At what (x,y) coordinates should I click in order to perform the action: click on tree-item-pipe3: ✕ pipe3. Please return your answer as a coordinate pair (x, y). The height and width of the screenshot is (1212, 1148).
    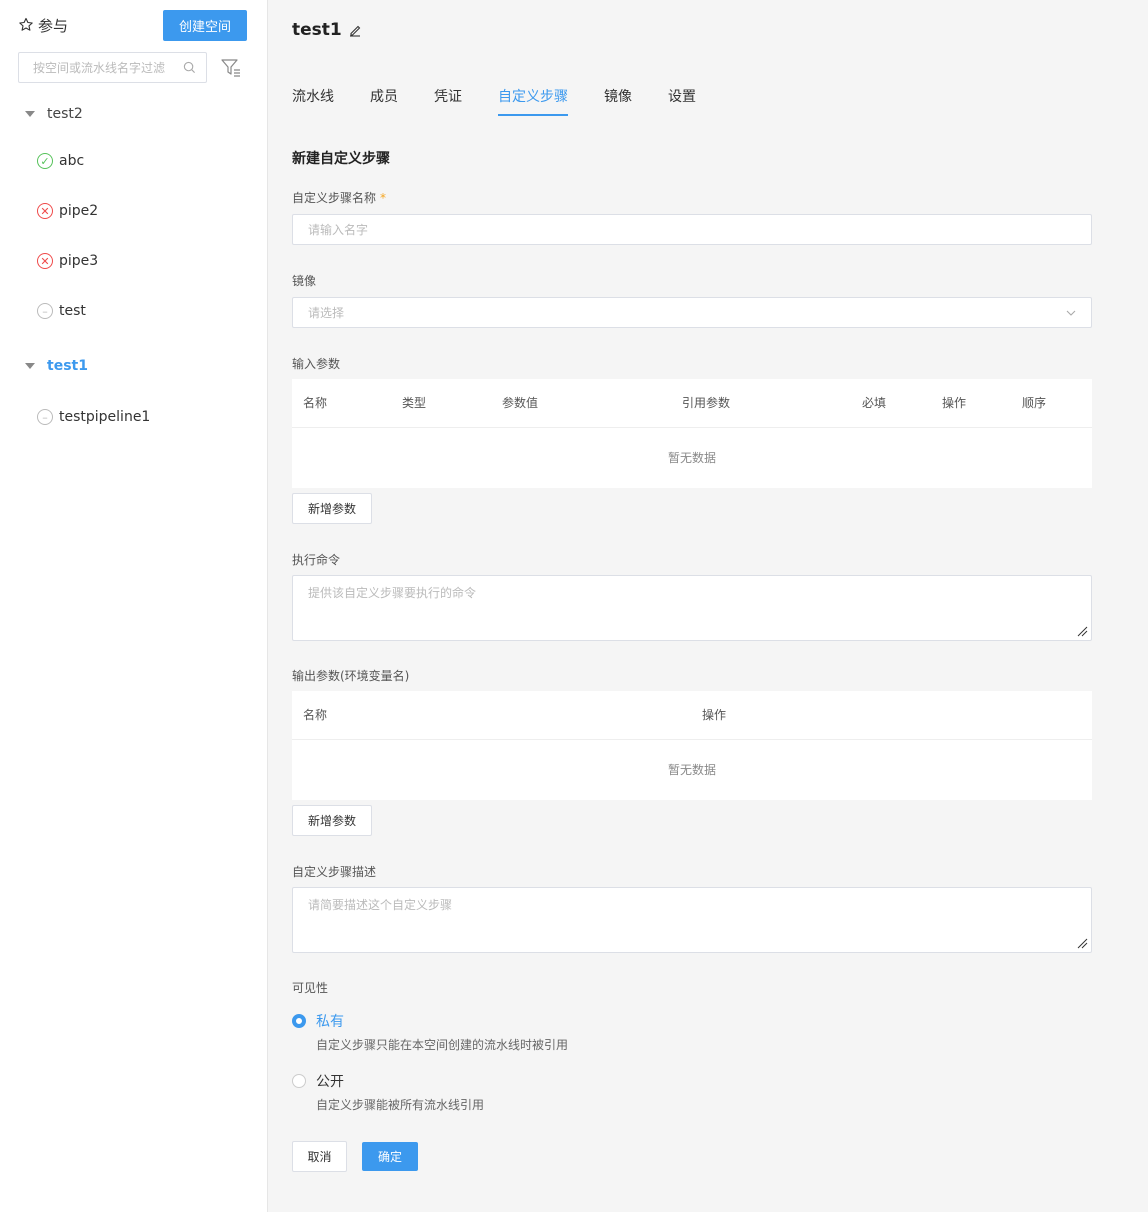
    Looking at the image, I should click on (133, 261).